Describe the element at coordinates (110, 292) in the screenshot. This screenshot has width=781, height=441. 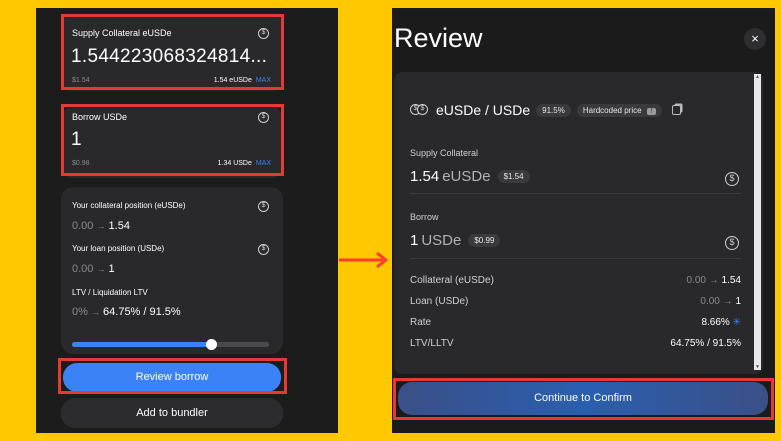
I see `ltv-label: LTV / Liquidation LTV` at that location.